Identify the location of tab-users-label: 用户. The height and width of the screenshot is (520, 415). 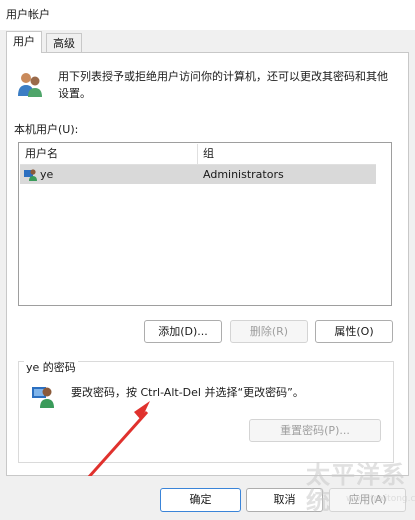
(24, 41).